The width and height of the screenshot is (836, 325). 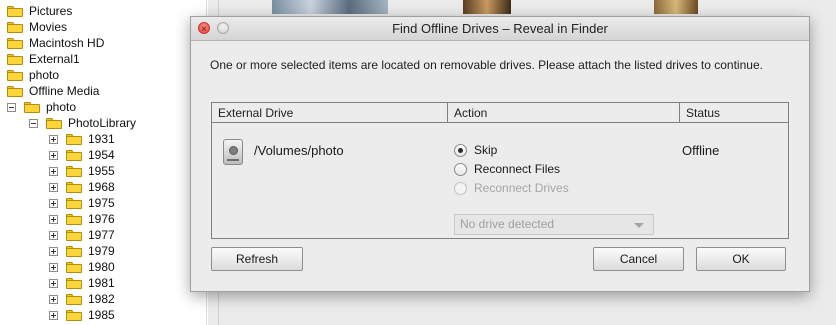 What do you see at coordinates (507, 224) in the screenshot?
I see `drive-select-value: No drive detected` at bounding box center [507, 224].